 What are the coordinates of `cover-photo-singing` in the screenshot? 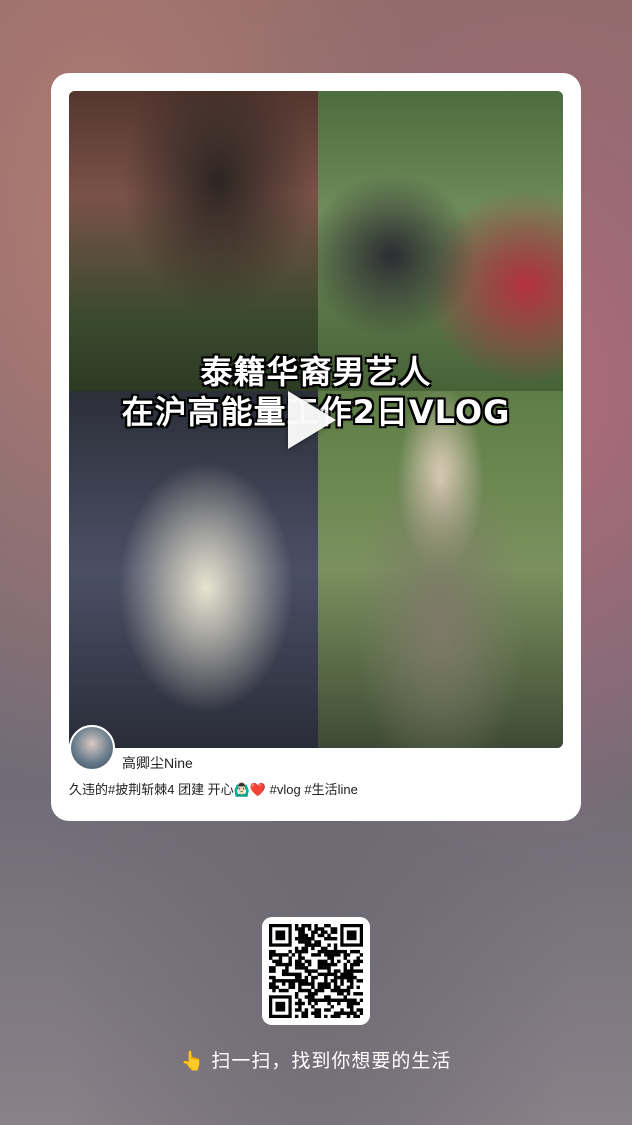 It's located at (193, 569).